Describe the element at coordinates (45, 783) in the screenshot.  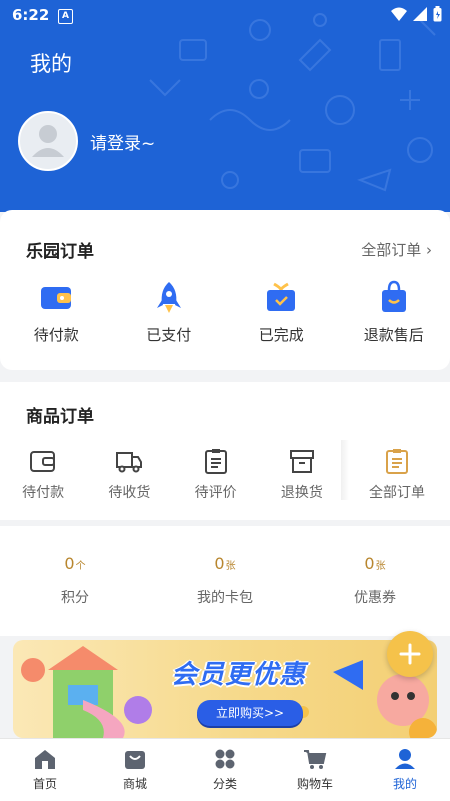
I see `tab-label: 首页` at that location.